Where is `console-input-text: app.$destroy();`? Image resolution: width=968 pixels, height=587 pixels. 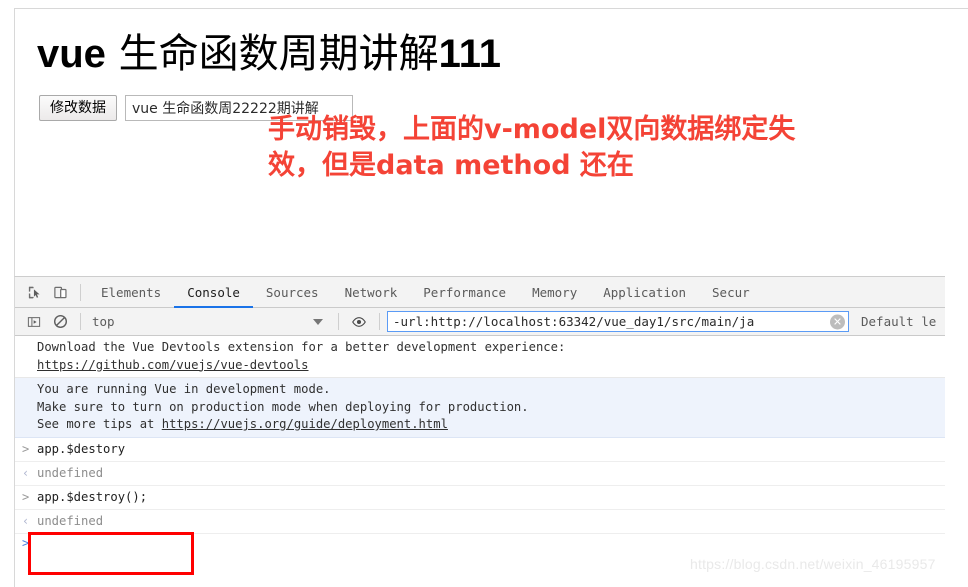
console-input-text: app.$destroy(); is located at coordinates (92, 496).